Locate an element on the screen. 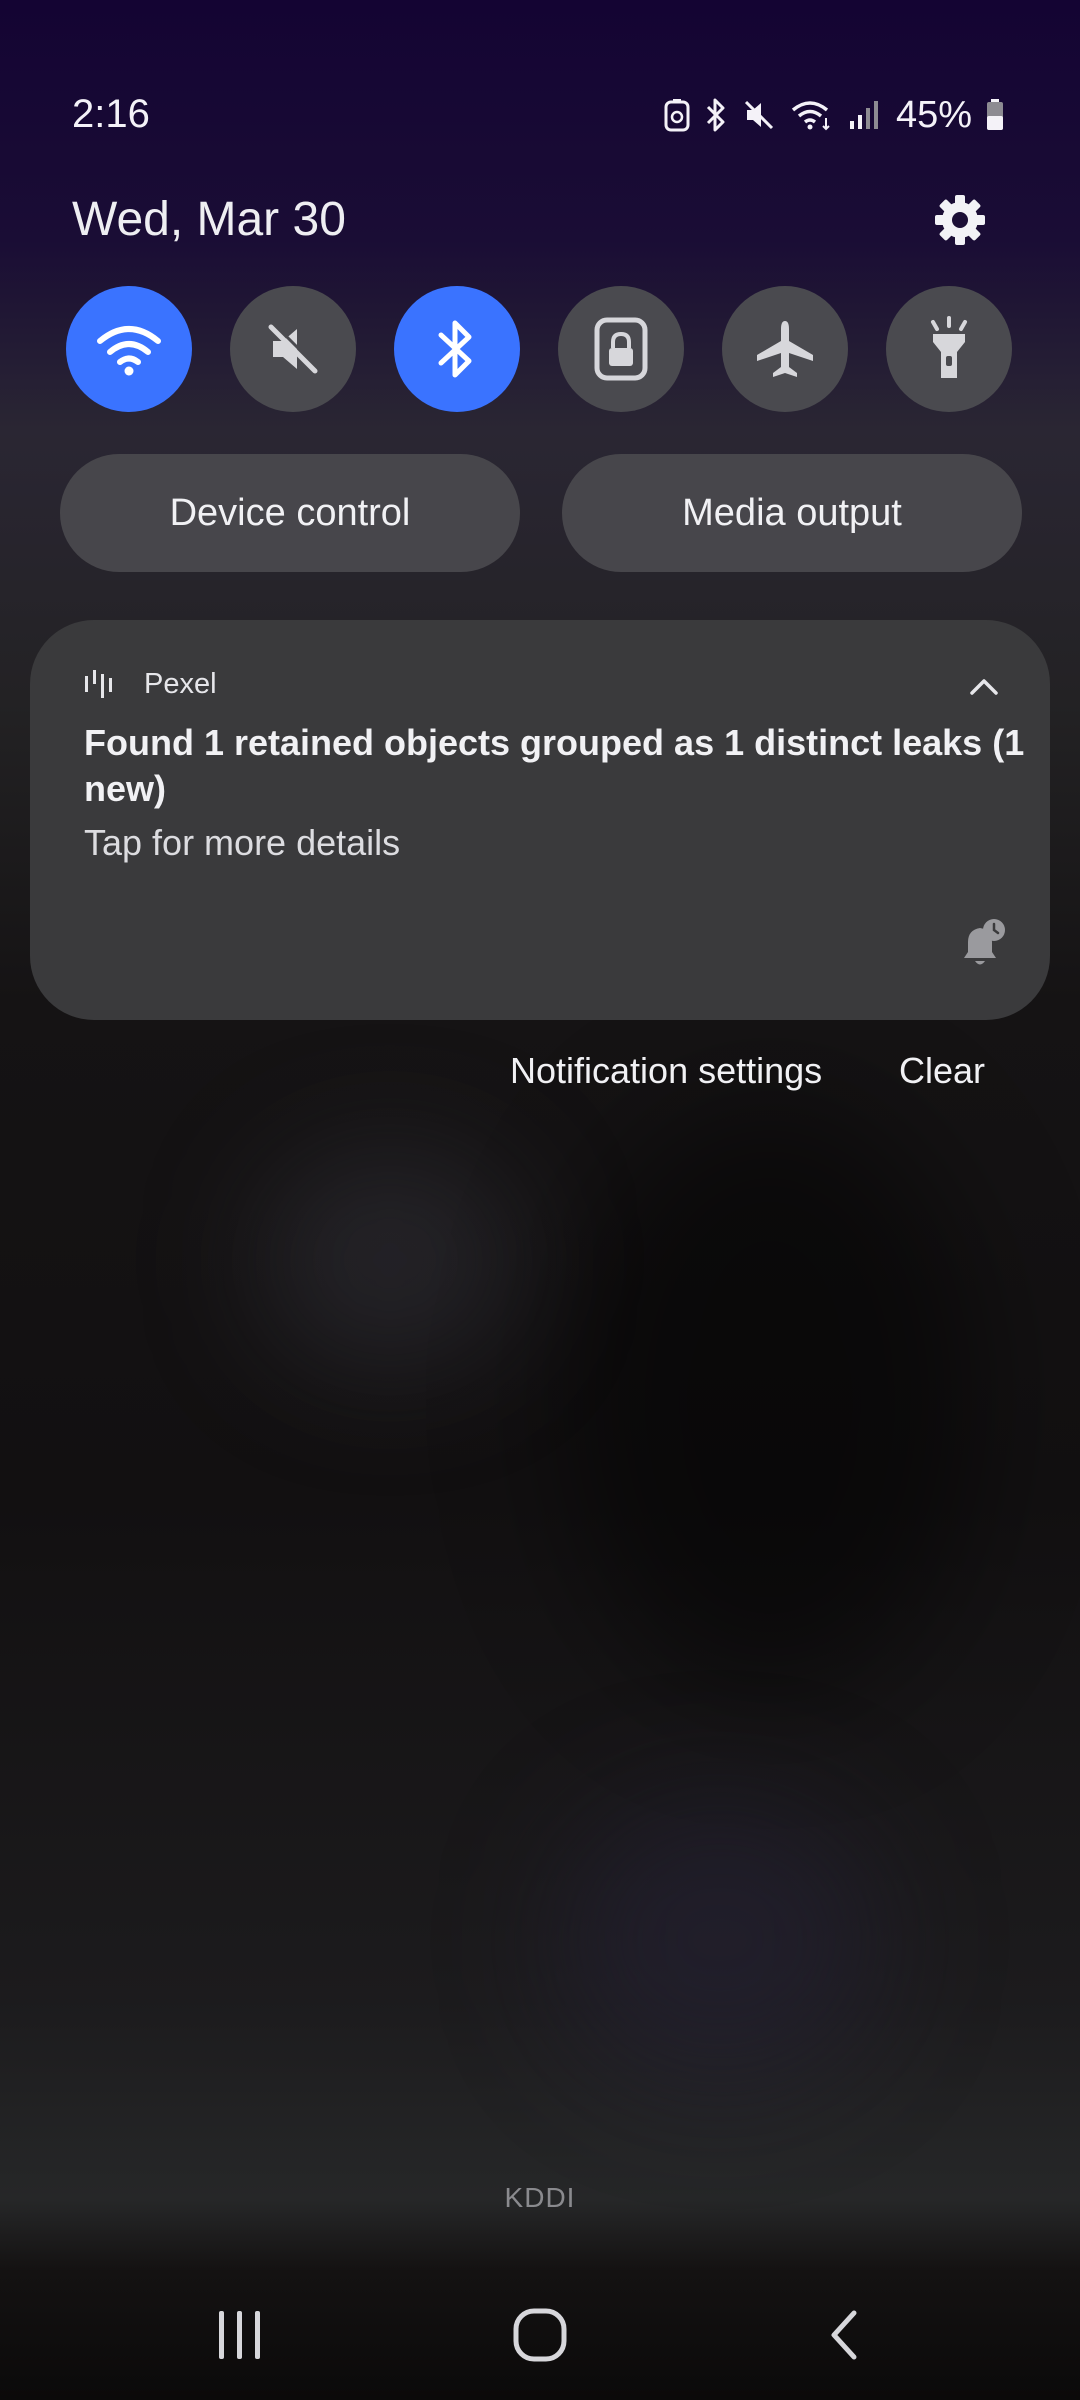 Image resolution: width=1080 pixels, height=2400 pixels. notification-body: Tap for more details is located at coordinates (242, 842).